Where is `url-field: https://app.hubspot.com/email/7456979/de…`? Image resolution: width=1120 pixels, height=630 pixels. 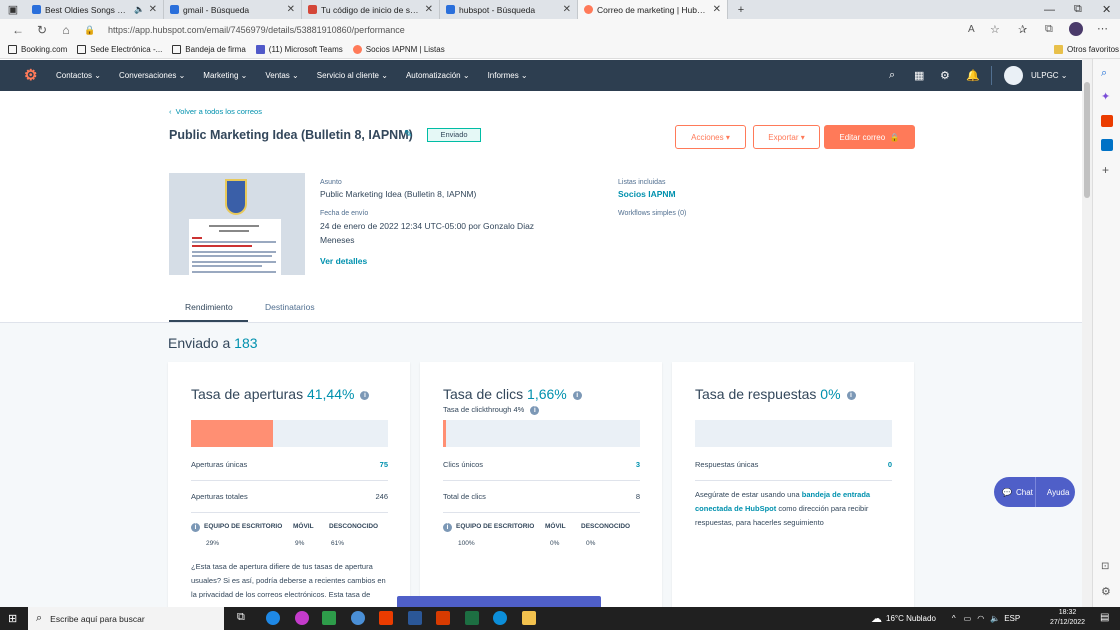
url-field: https://app.hubspot.com/email/7456979/de… is located at coordinates (256, 30).